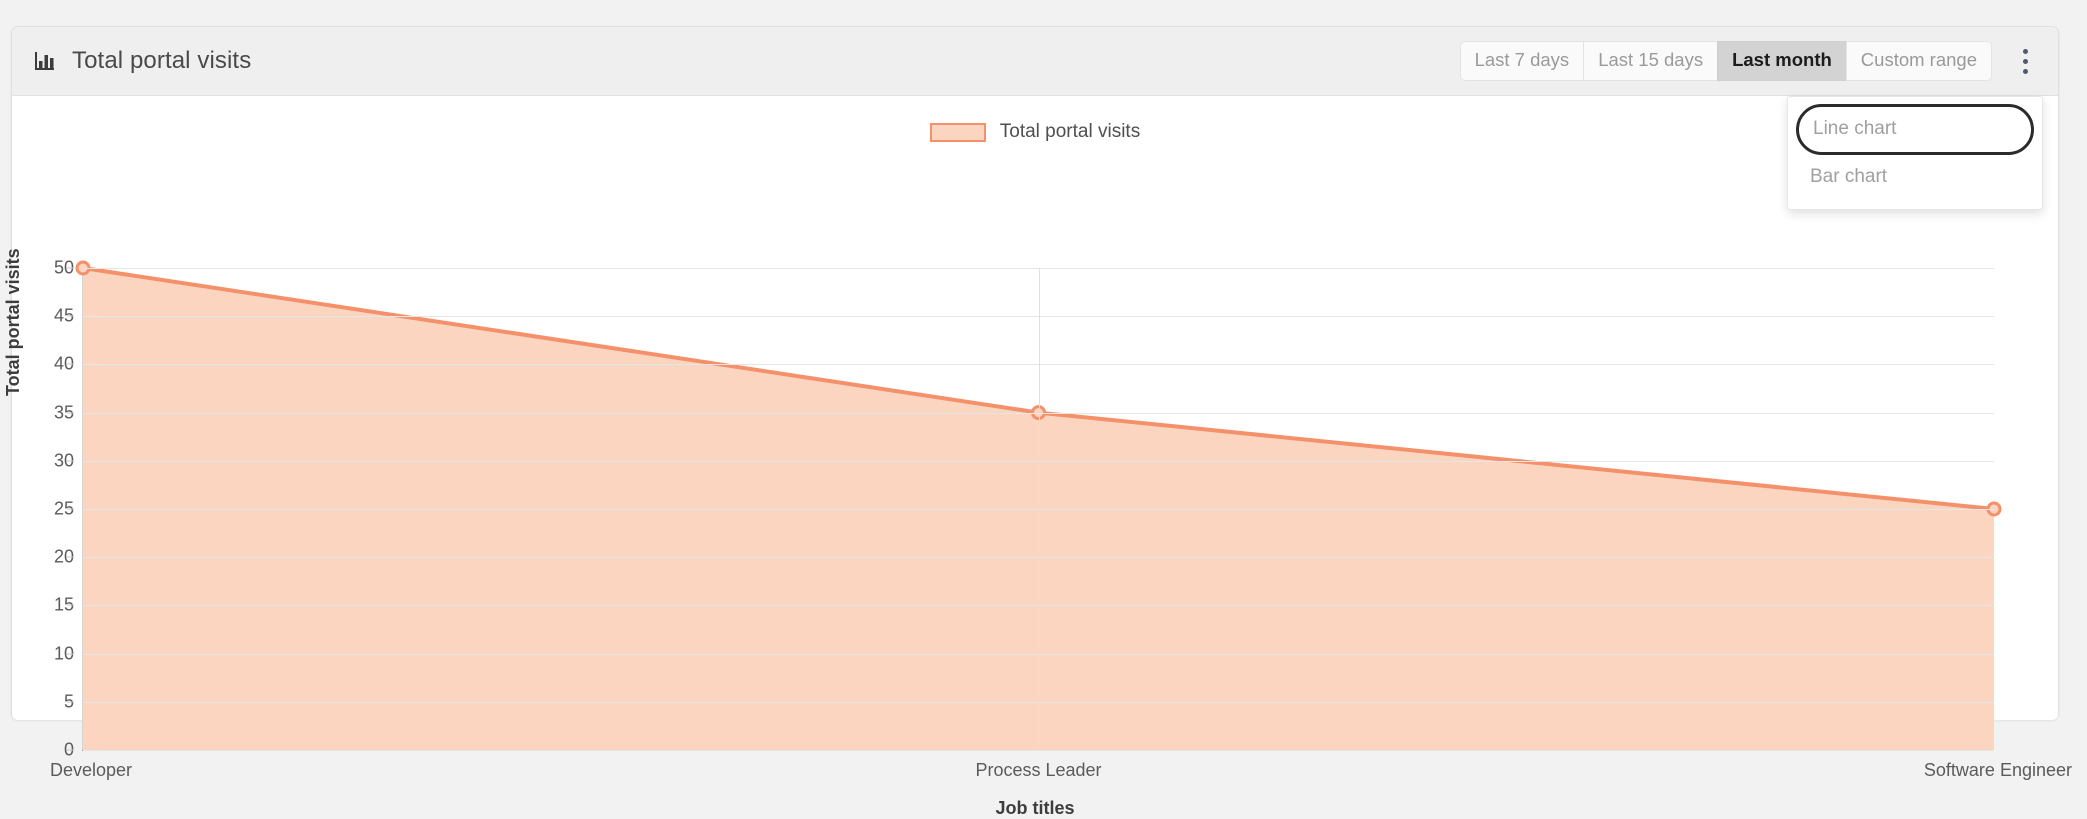 This screenshot has width=2087, height=819. I want to click on range-button-custom-range: Custom range, so click(1918, 61).